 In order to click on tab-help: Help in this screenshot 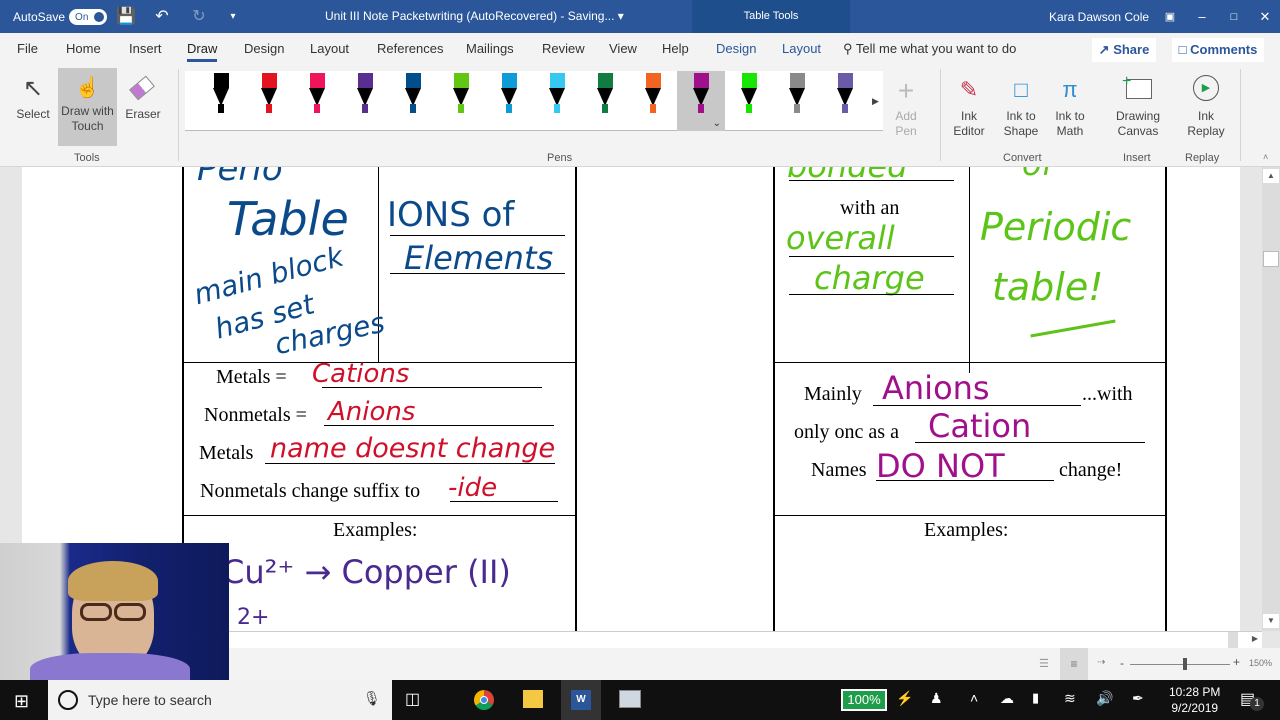, I will do `click(675, 48)`.